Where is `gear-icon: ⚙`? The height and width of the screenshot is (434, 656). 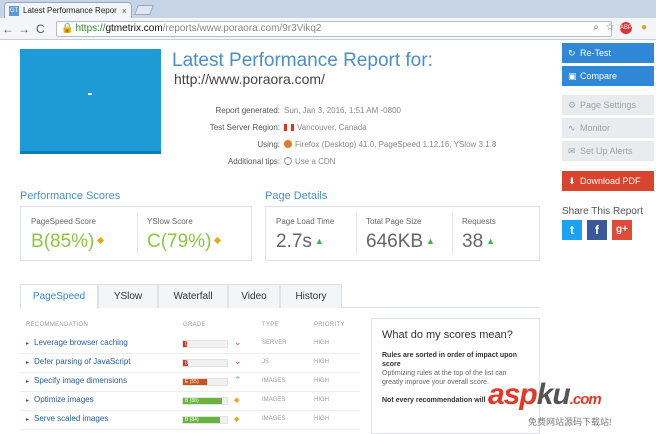 gear-icon: ⚙ is located at coordinates (572, 105).